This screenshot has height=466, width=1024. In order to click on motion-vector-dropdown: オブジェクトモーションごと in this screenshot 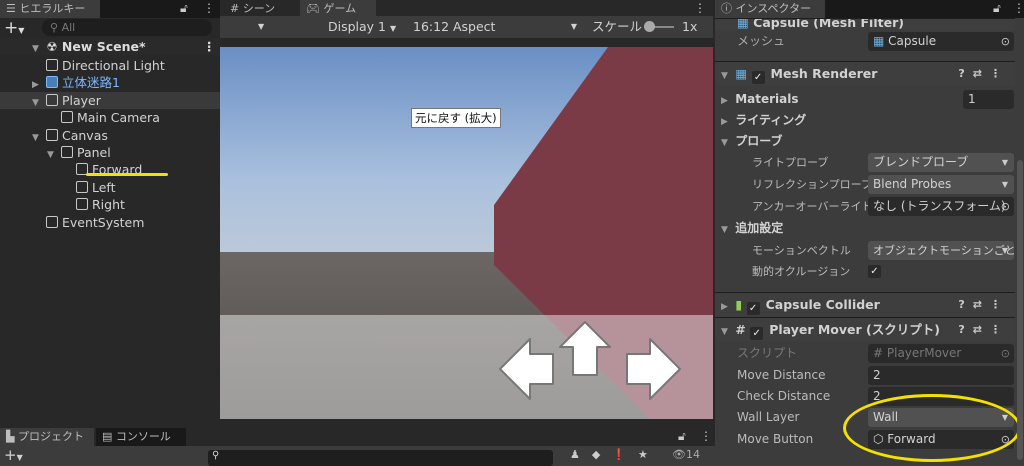, I will do `click(941, 250)`.